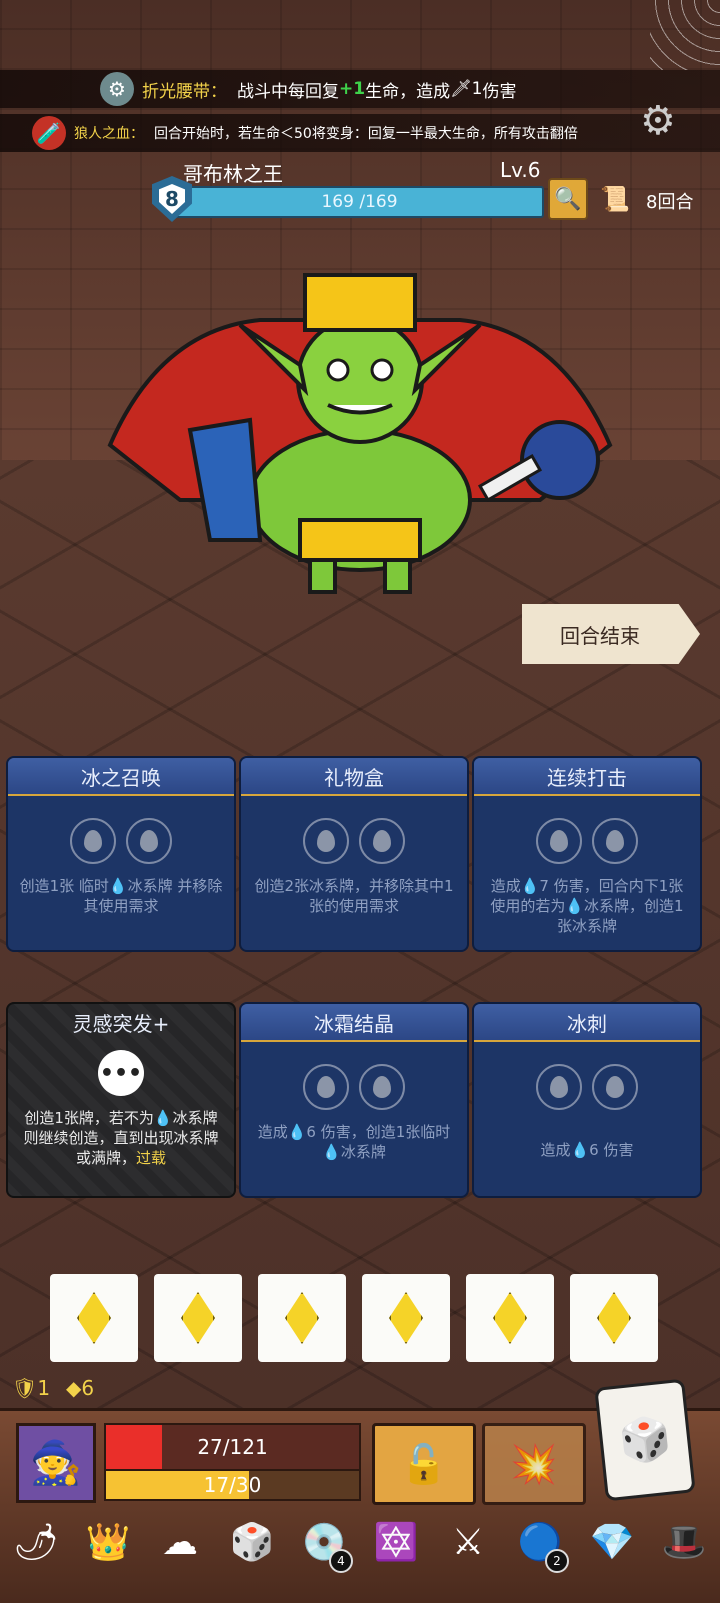 Image resolution: width=720 pixels, height=1603 pixels. I want to click on spider-web-decoration, so click(685, 35).